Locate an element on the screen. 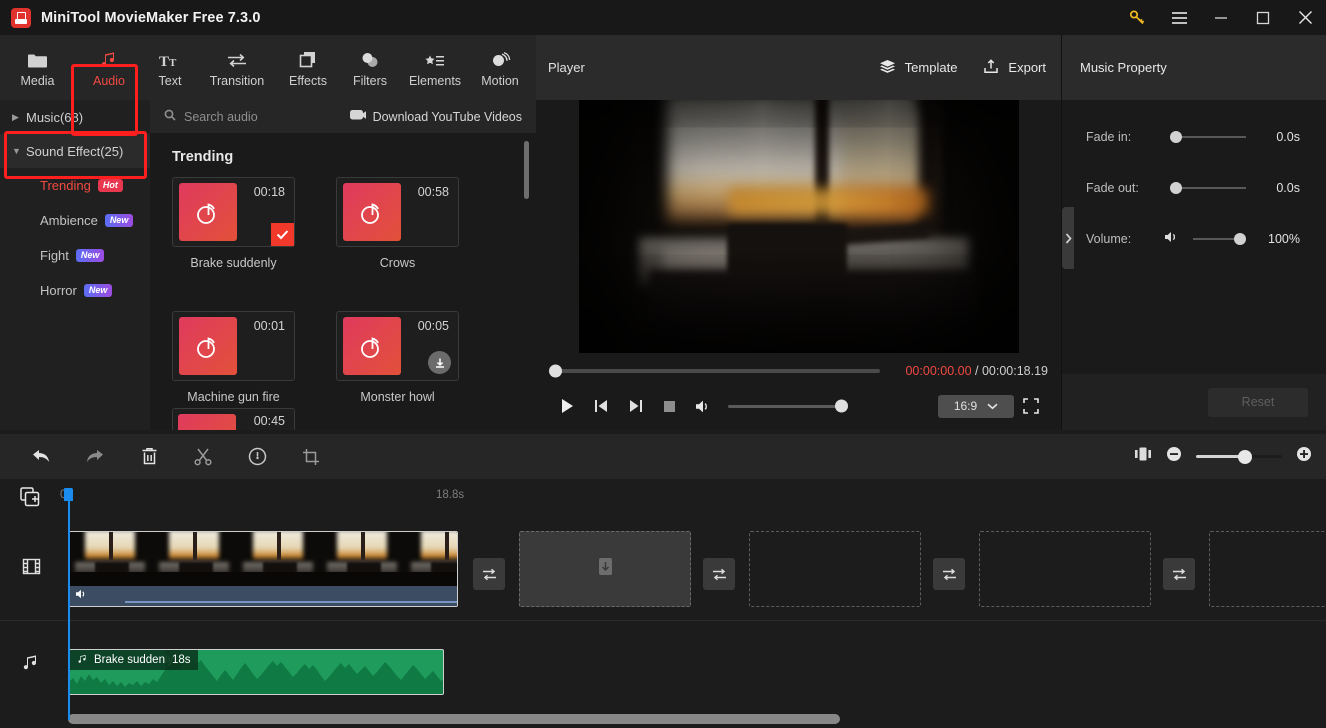  speed-icon is located at coordinates (257, 456).